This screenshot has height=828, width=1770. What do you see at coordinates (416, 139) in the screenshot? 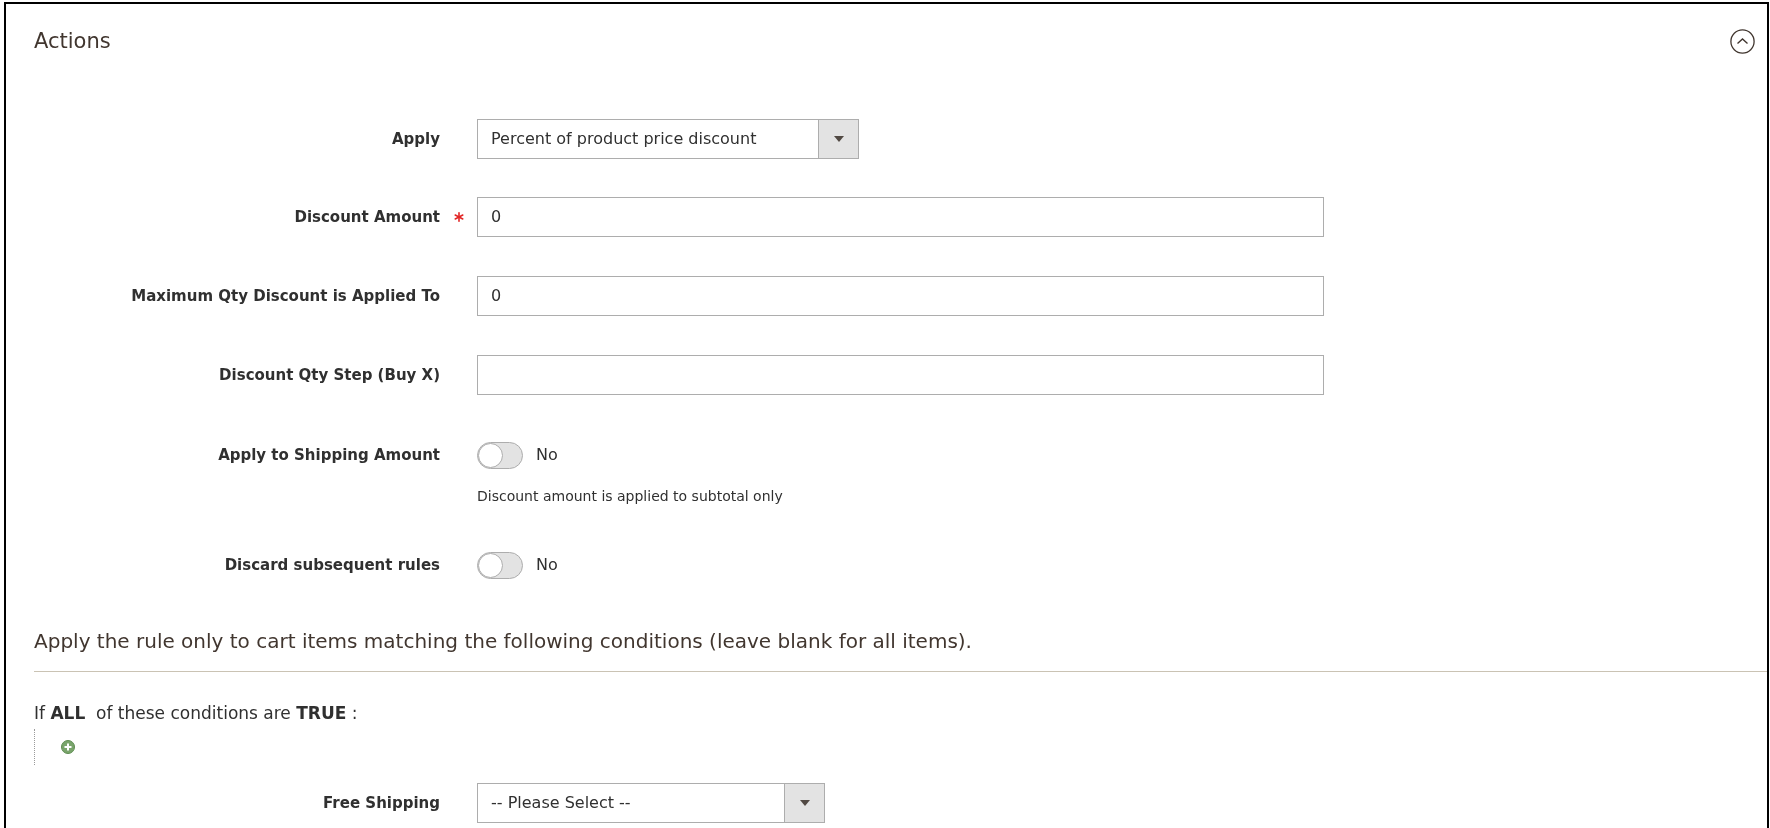
I see `field-label: Apply` at bounding box center [416, 139].